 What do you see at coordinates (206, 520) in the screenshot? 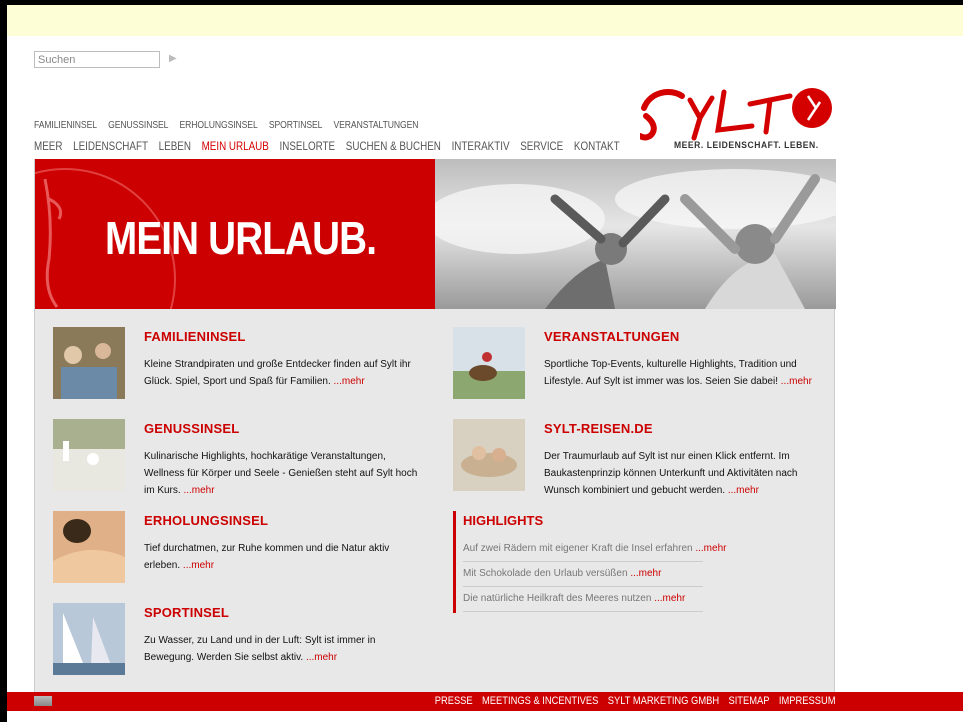
I see `item-title: ERHOLUNGSINSEL` at bounding box center [206, 520].